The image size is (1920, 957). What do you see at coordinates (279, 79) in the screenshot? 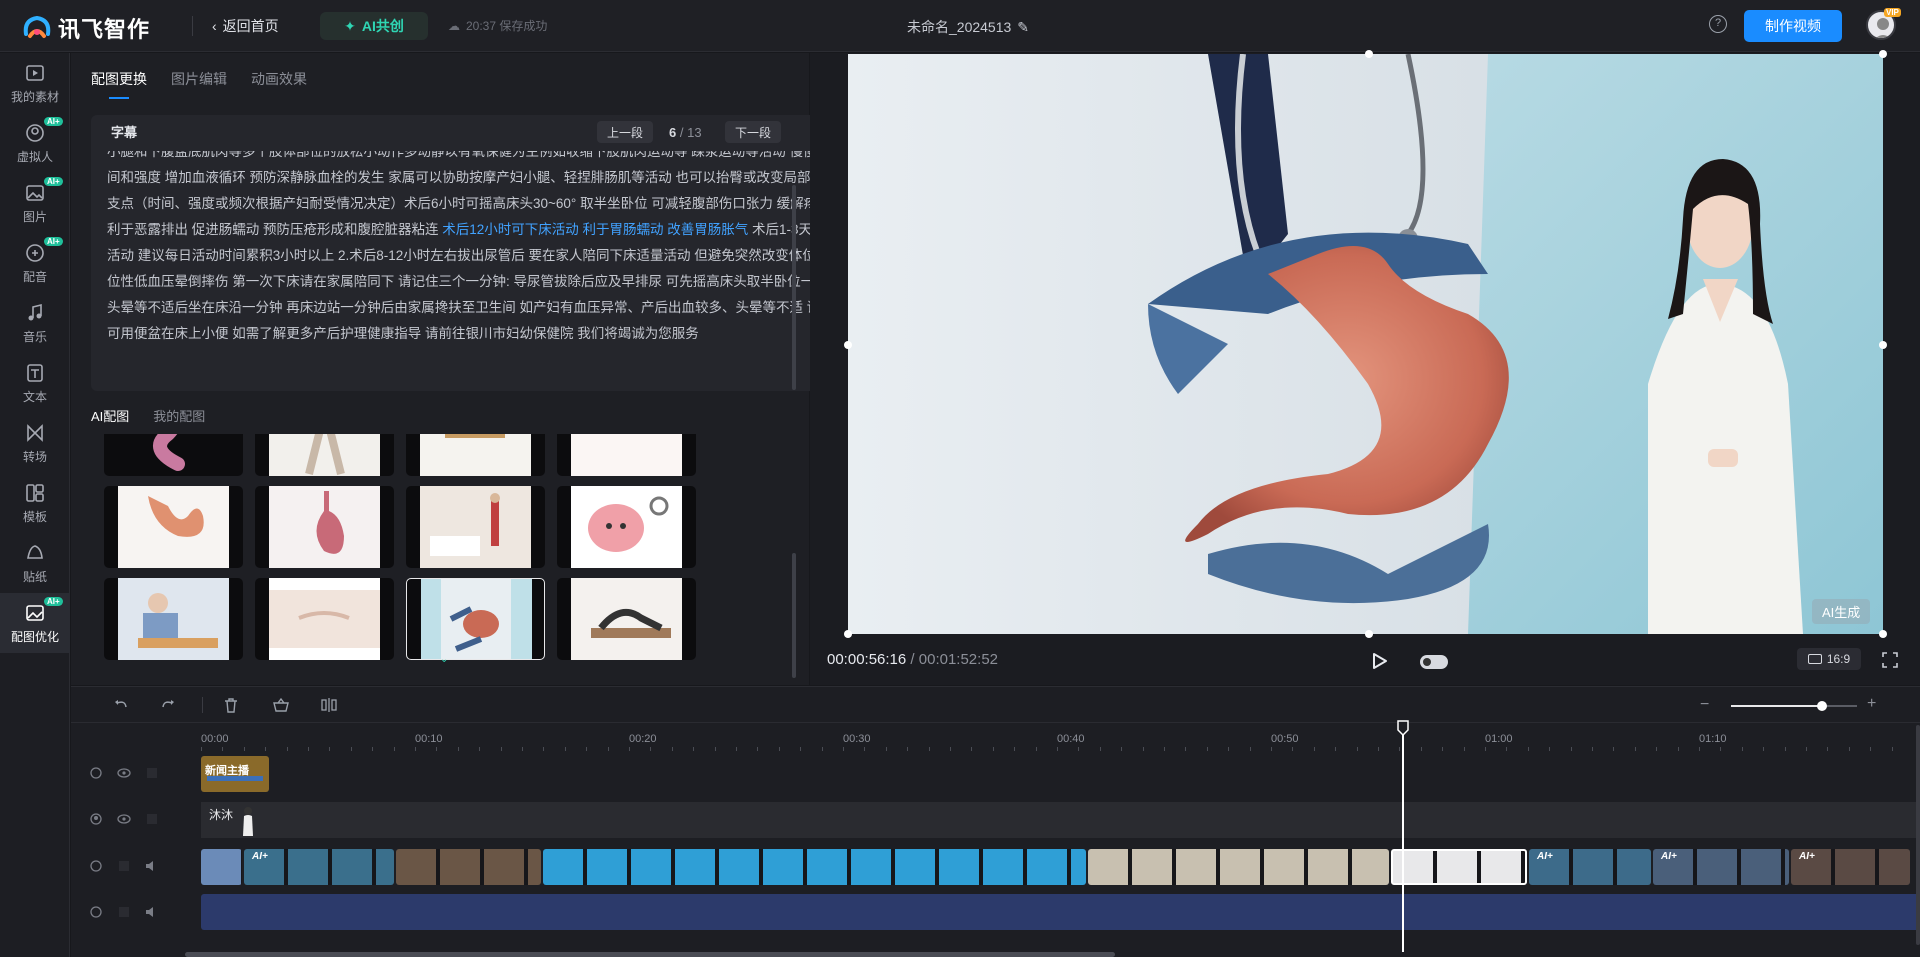
I see `tab-animation: 动画效果` at bounding box center [279, 79].